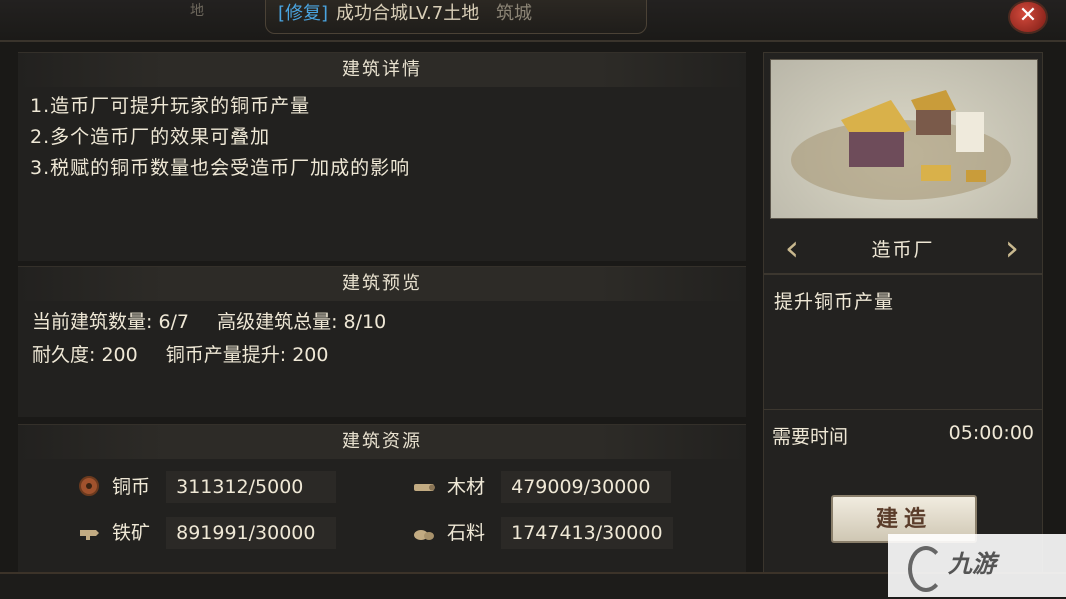 The width and height of the screenshot is (1066, 599). What do you see at coordinates (424, 530) in the screenshot?
I see `stone-icon` at bounding box center [424, 530].